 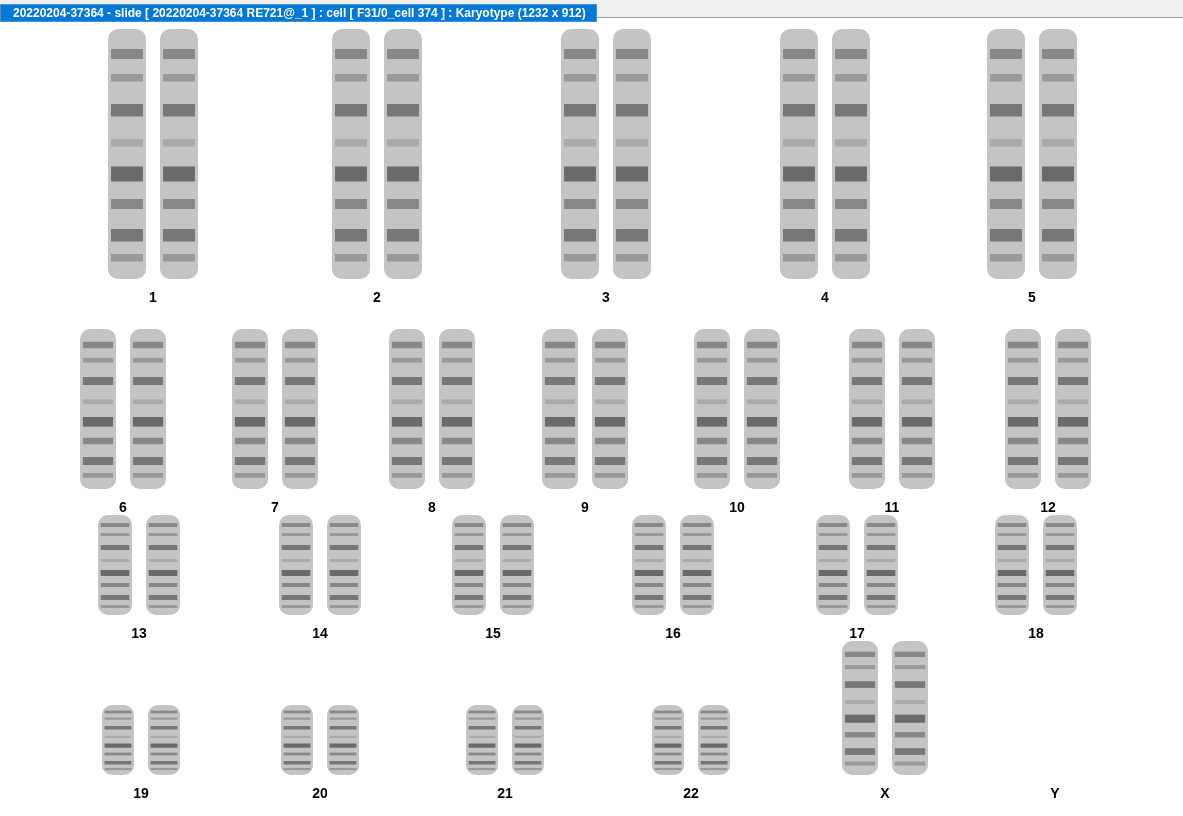 I want to click on chromosome-label: Y, so click(x=1055, y=793).